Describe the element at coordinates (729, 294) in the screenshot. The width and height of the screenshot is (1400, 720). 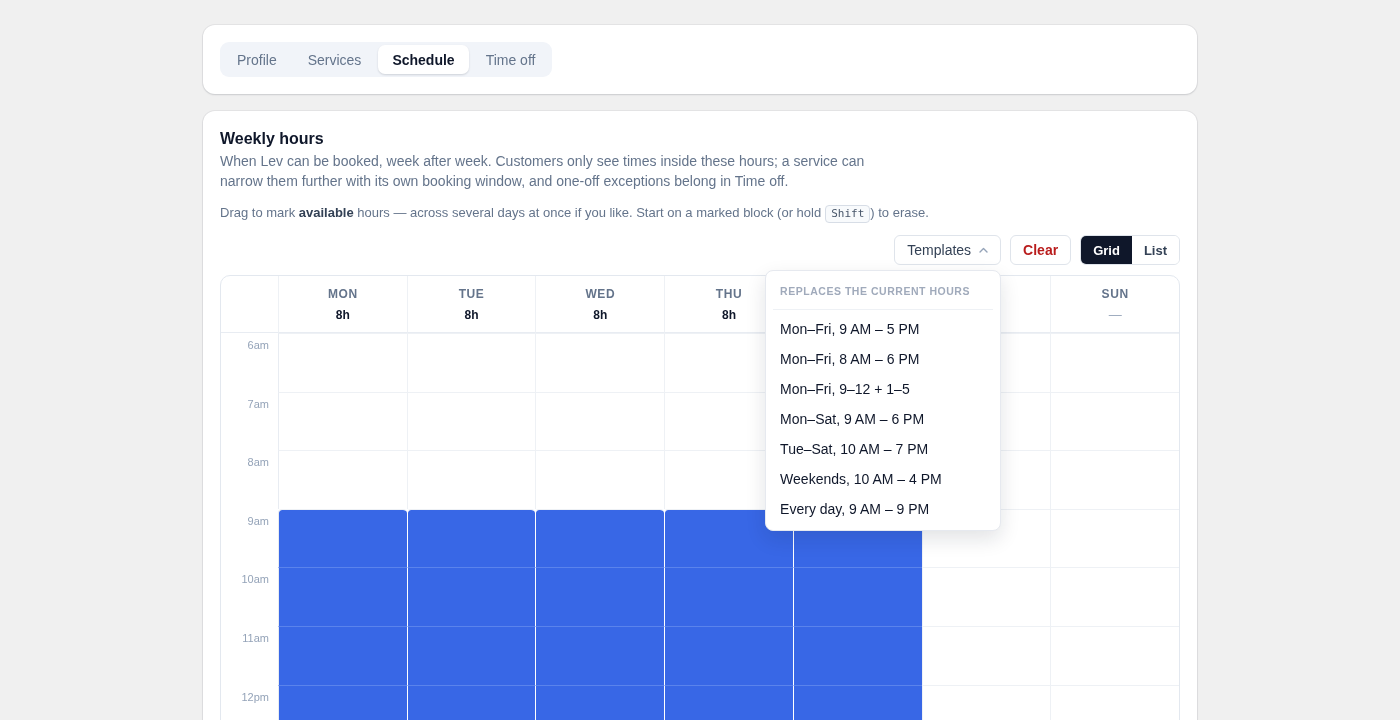
I see `day-name: THU` at that location.